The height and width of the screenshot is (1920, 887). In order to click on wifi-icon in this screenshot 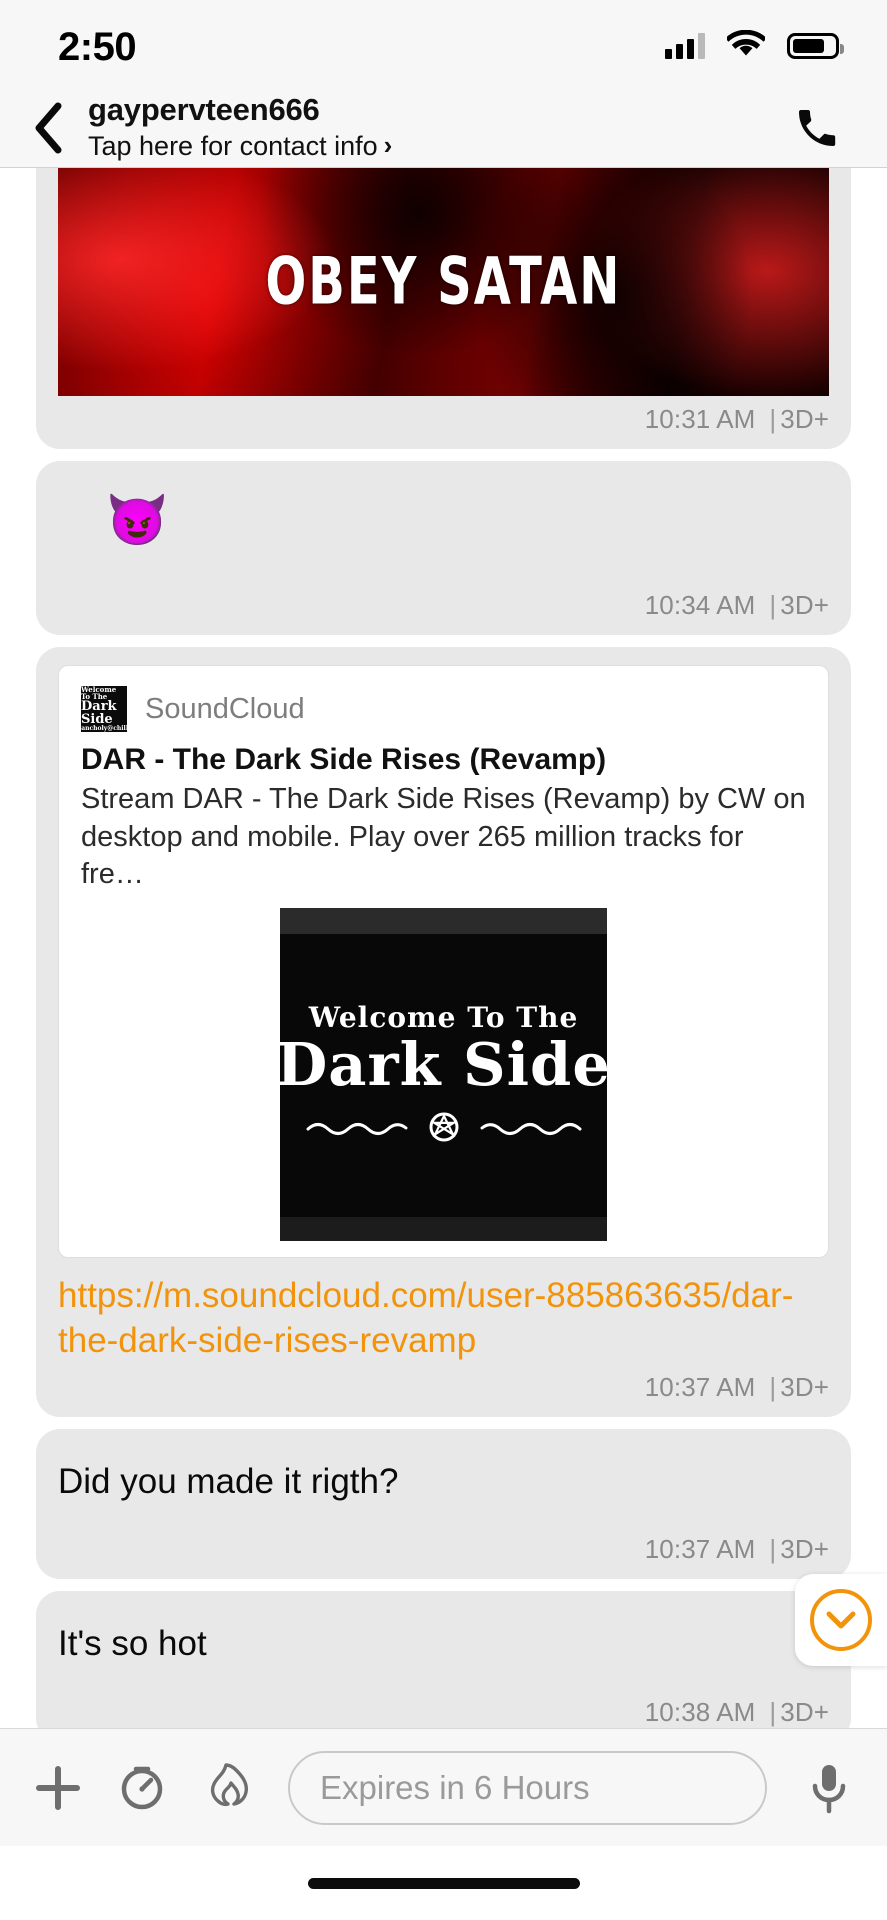, I will do `click(746, 46)`.